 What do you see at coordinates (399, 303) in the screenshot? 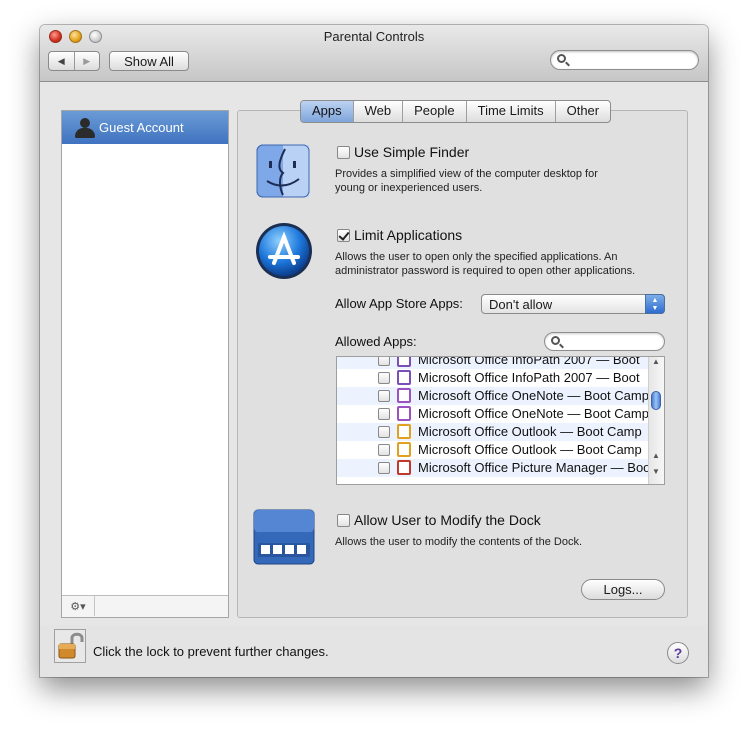
I see `app-store-apps-label: Allow App Store Apps:` at bounding box center [399, 303].